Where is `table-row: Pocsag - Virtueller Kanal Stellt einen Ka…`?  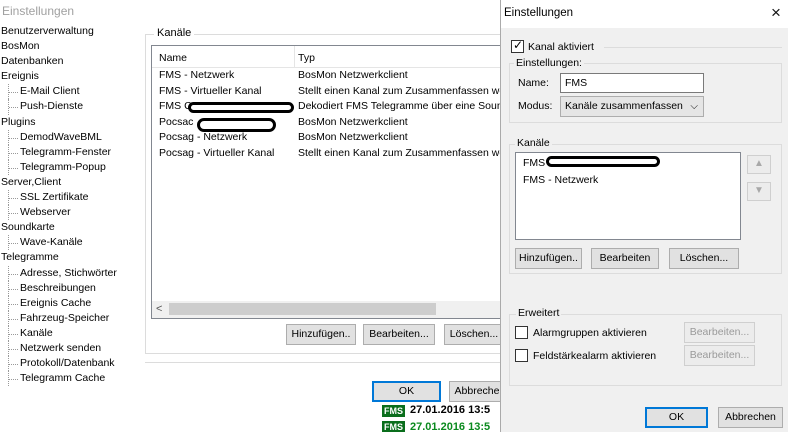
table-row: Pocsag - Virtueller Kanal Stellt einen Ka… is located at coordinates (328, 154).